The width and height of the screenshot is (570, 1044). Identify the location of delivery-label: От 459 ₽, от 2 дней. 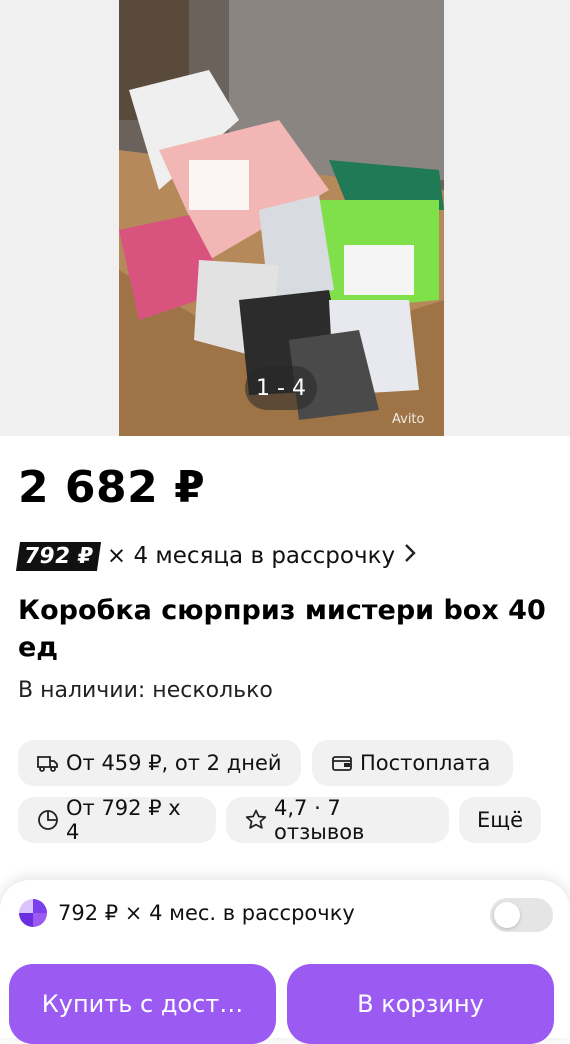
(174, 763).